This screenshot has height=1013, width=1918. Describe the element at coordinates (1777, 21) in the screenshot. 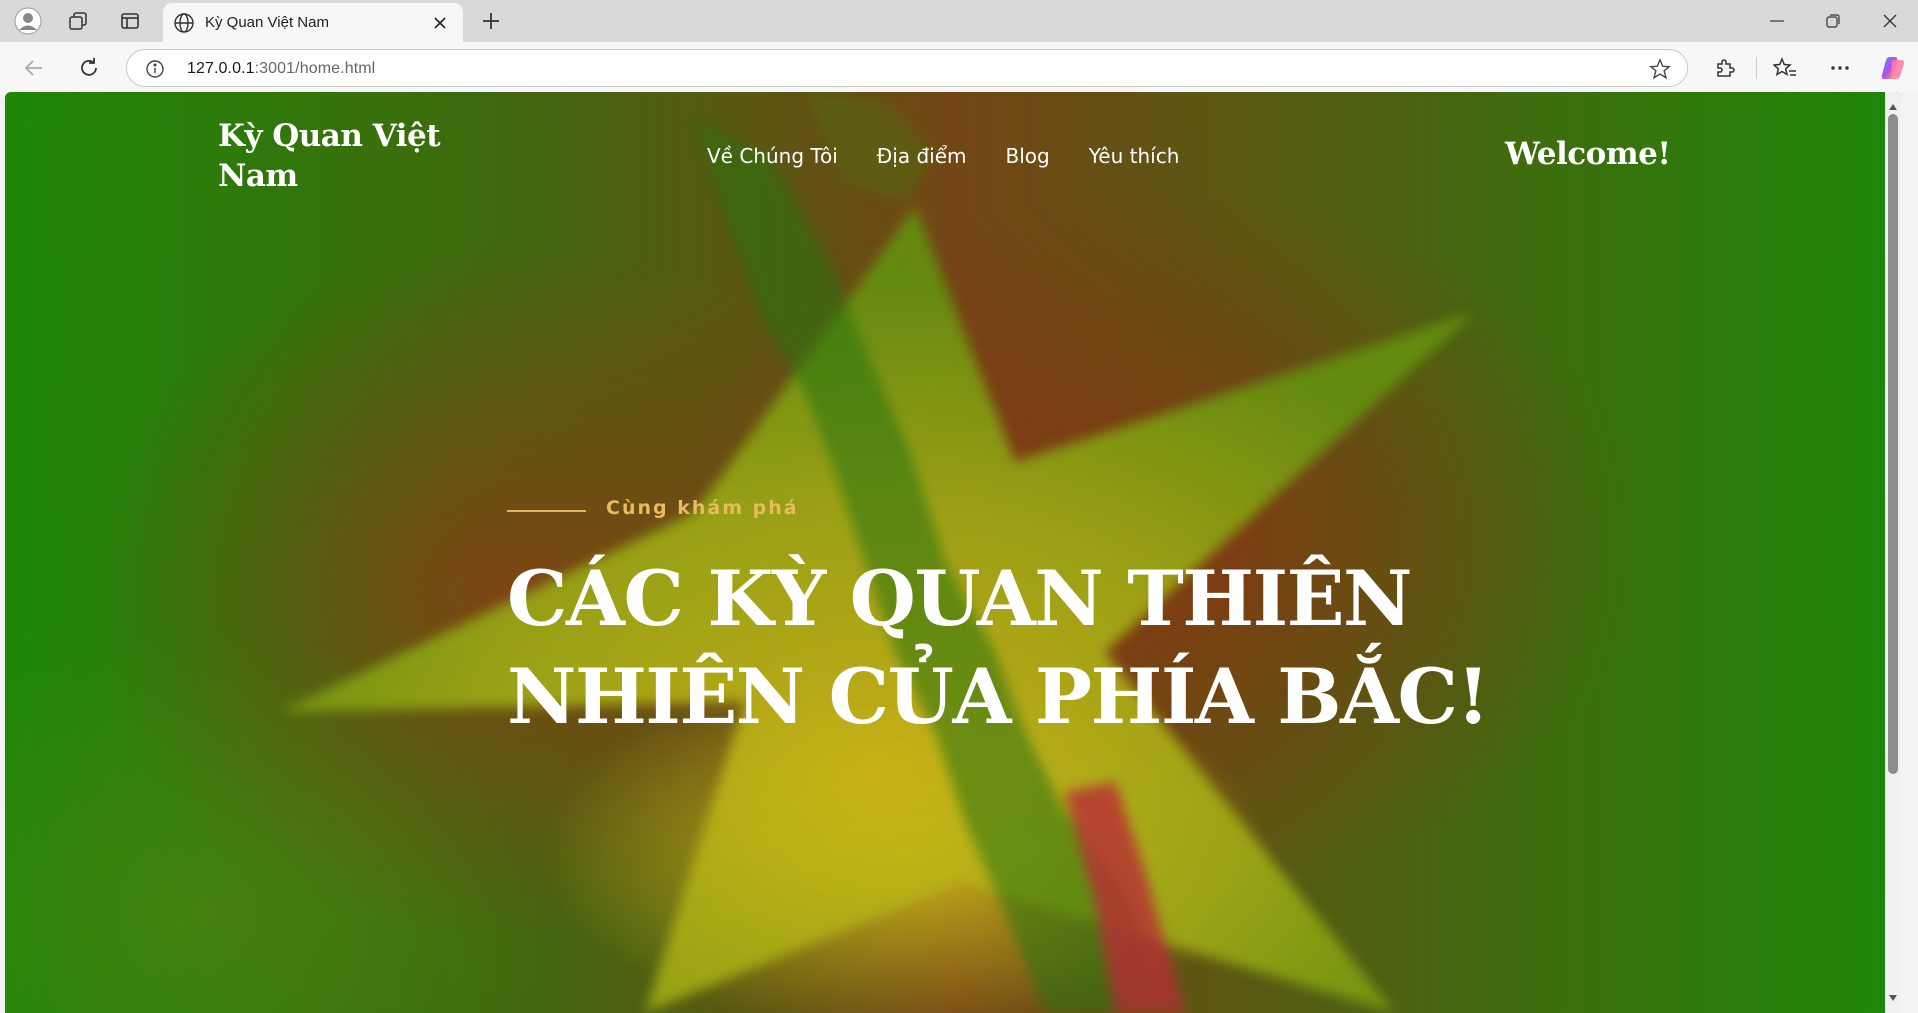

I see `minimize-icon` at that location.